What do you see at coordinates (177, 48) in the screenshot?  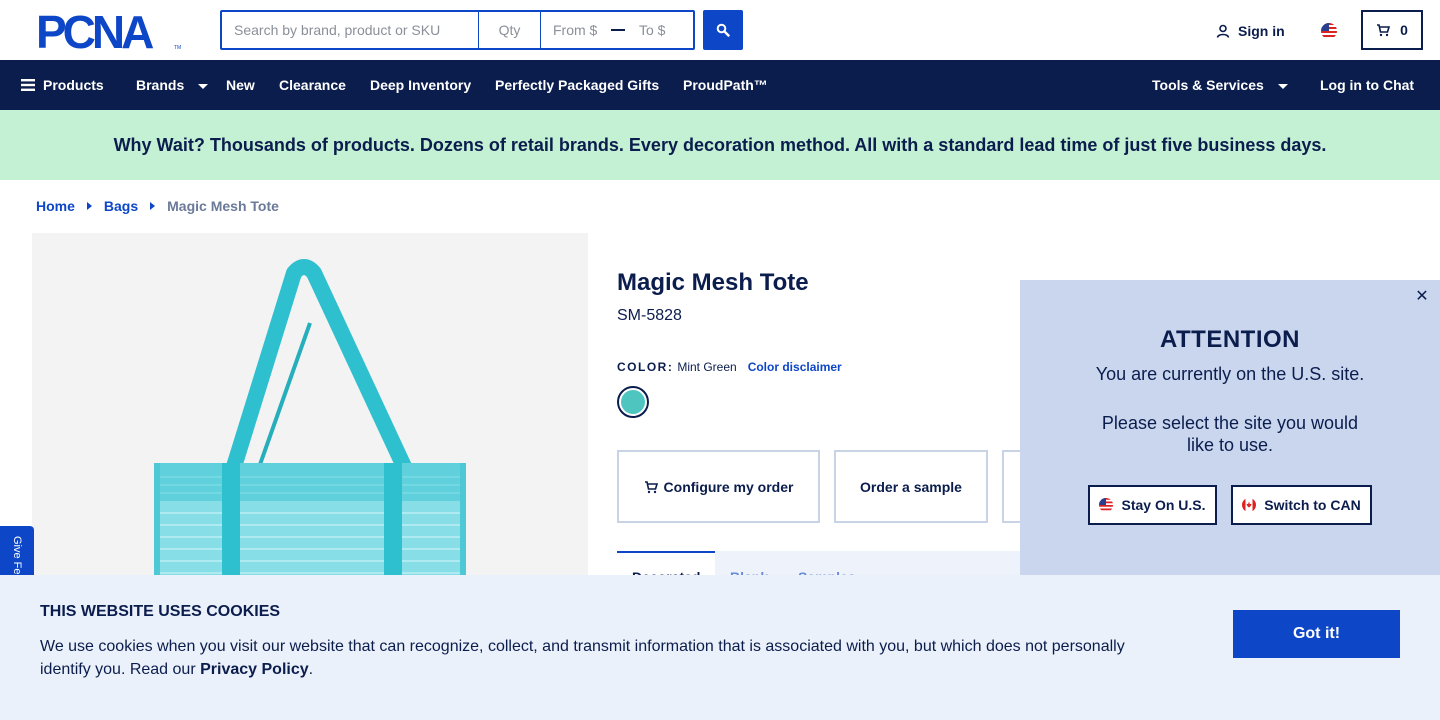 I see `svg-text: TM` at bounding box center [177, 48].